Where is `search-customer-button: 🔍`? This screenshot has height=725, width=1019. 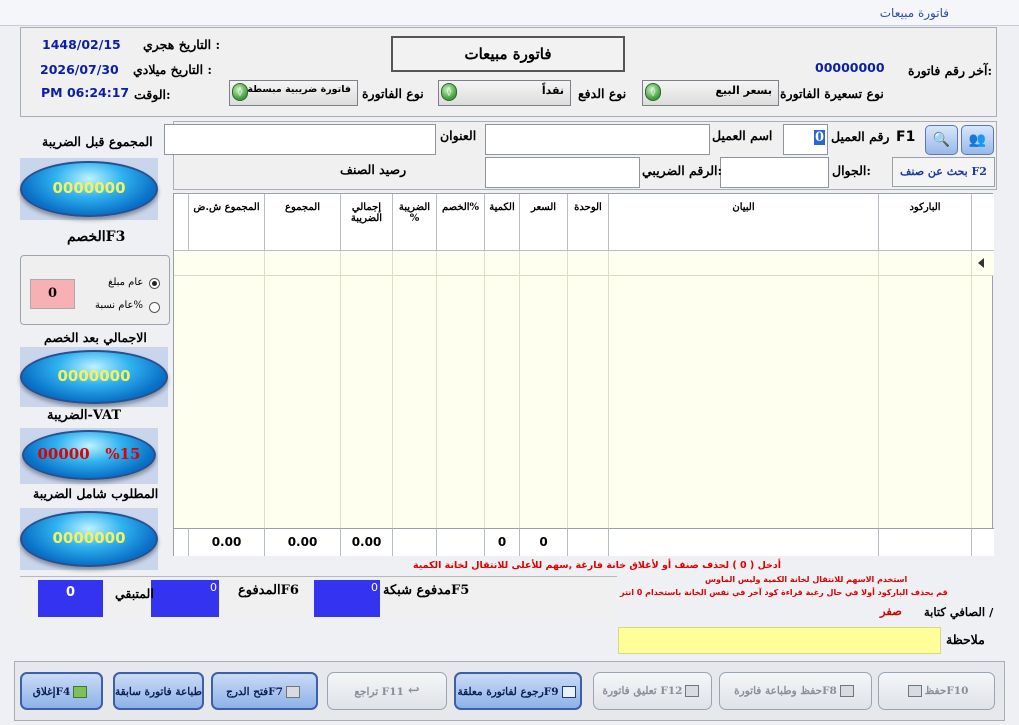 search-customer-button: 🔍 is located at coordinates (941, 140).